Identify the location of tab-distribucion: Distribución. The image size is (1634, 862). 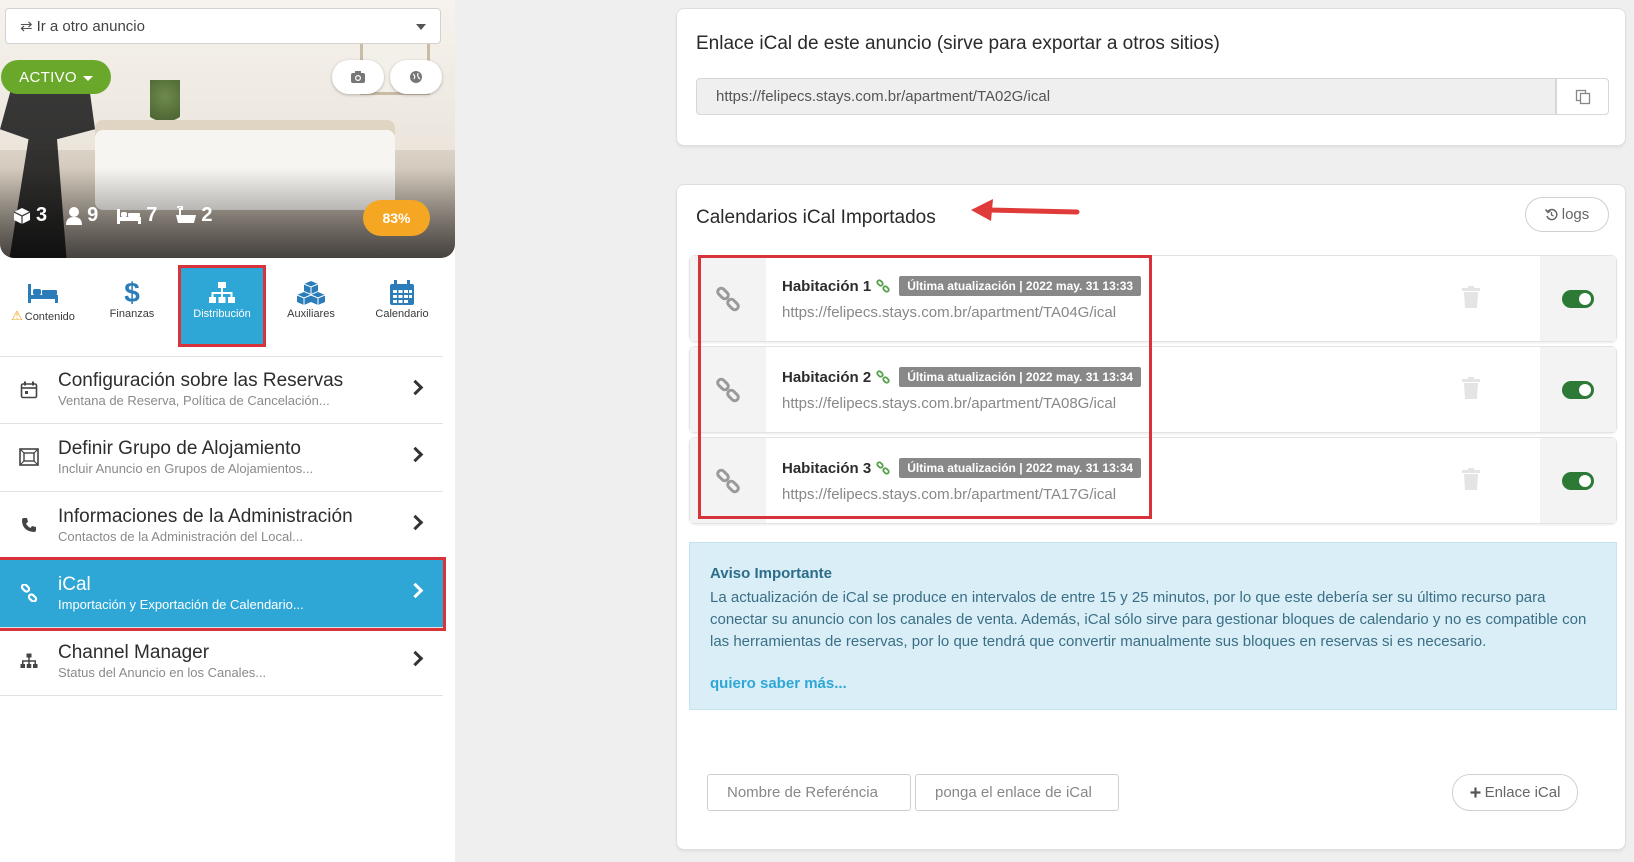
(222, 306).